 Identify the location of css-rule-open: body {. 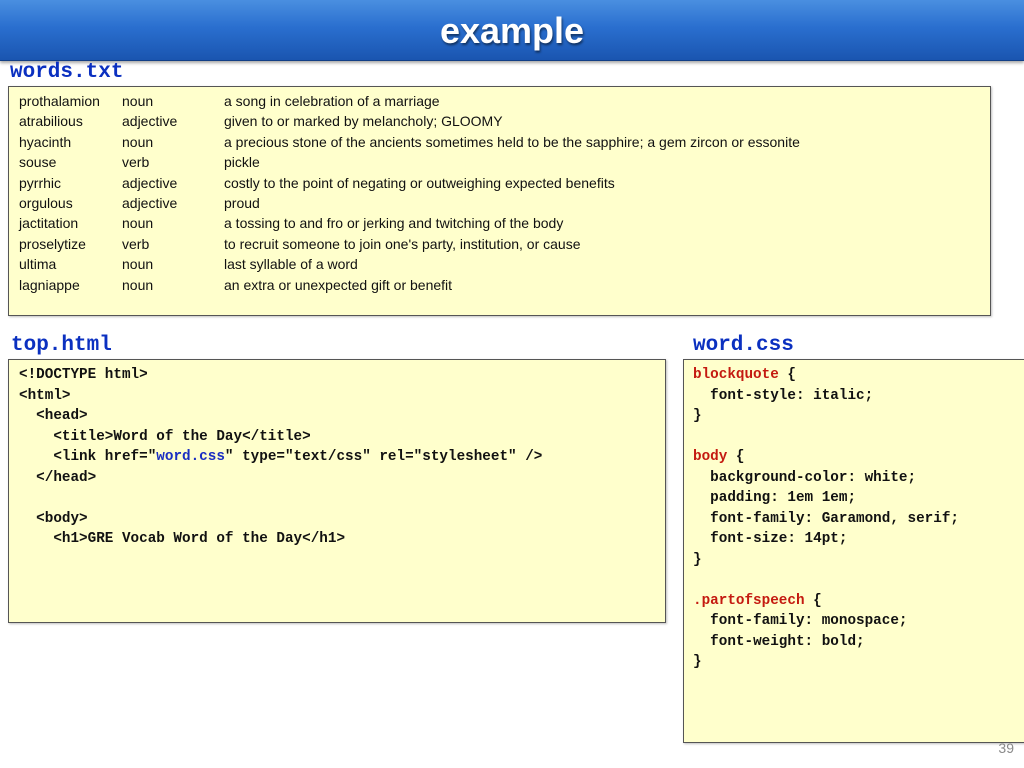
(719, 457).